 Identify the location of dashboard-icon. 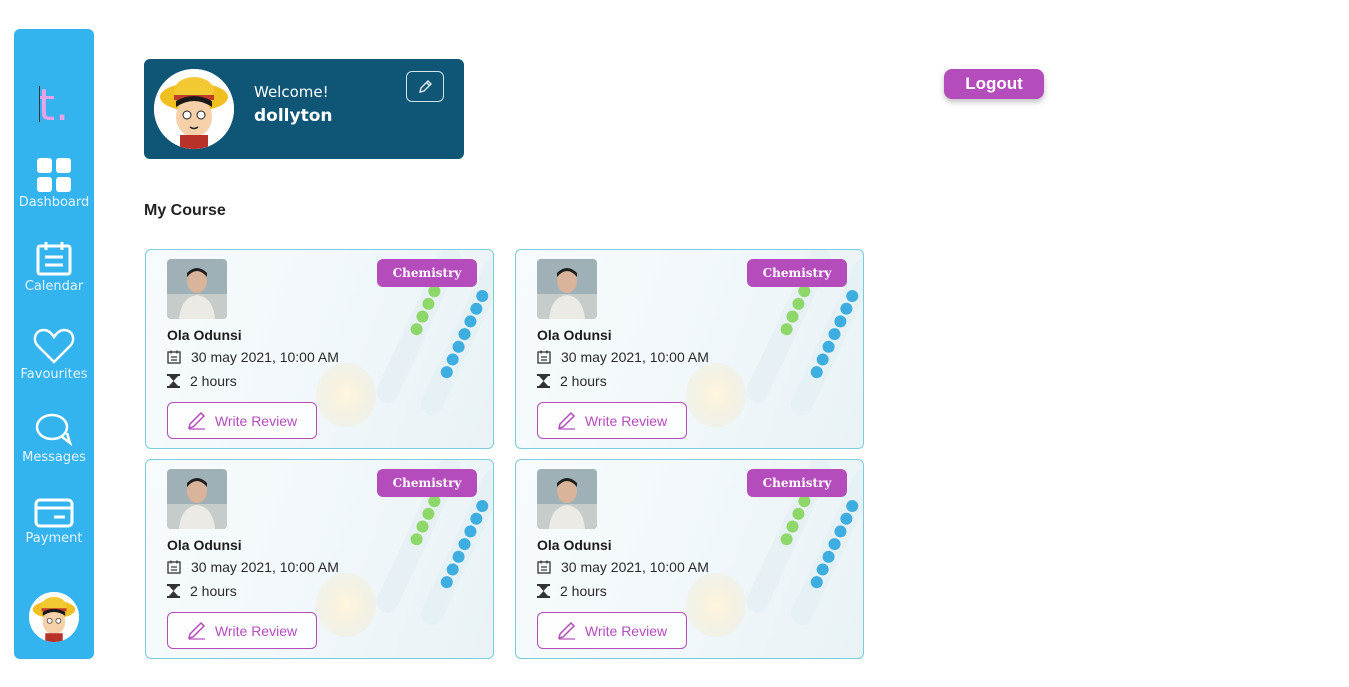
(54, 175).